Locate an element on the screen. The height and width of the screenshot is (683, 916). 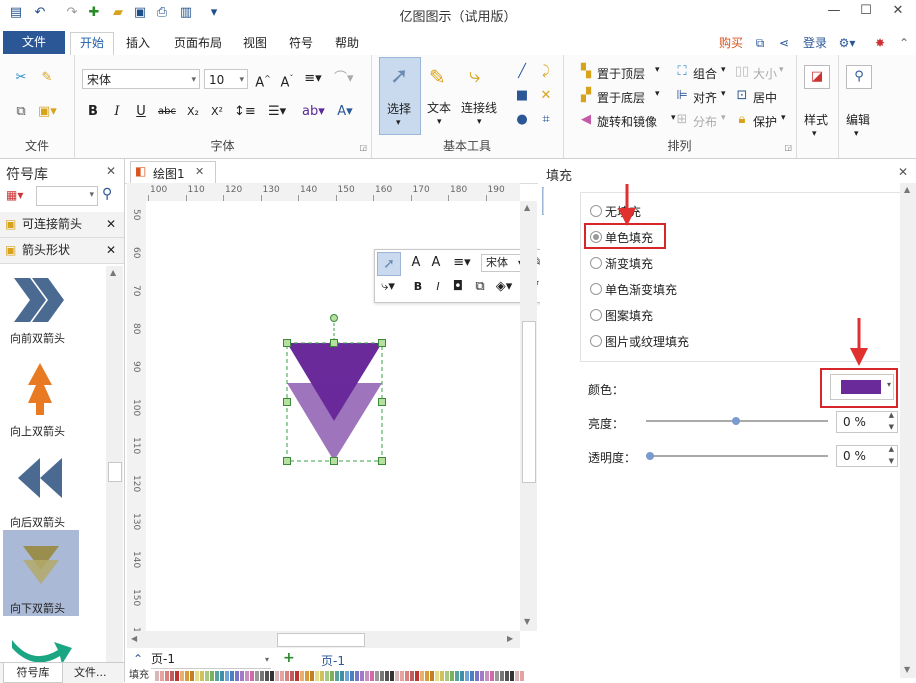
settings-icon: ⚙▾ is located at coordinates (847, 43).